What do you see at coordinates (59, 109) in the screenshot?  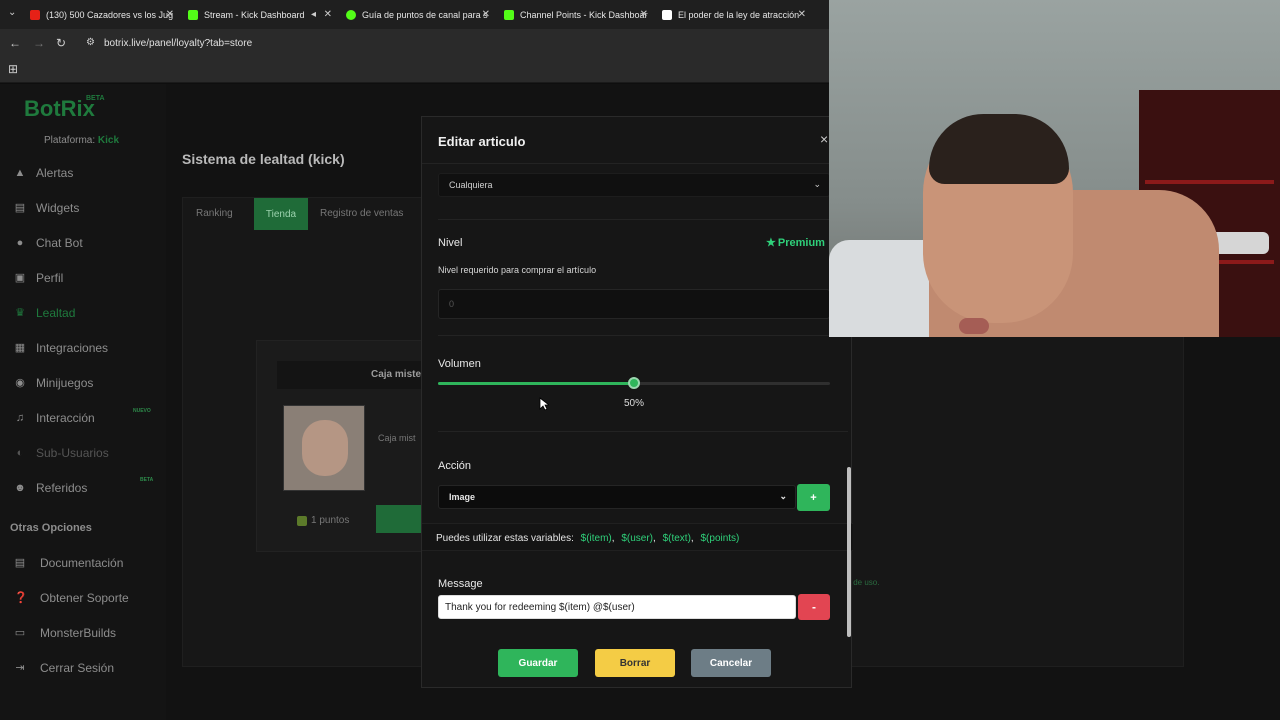 I see `botrix-logo: BotRix` at bounding box center [59, 109].